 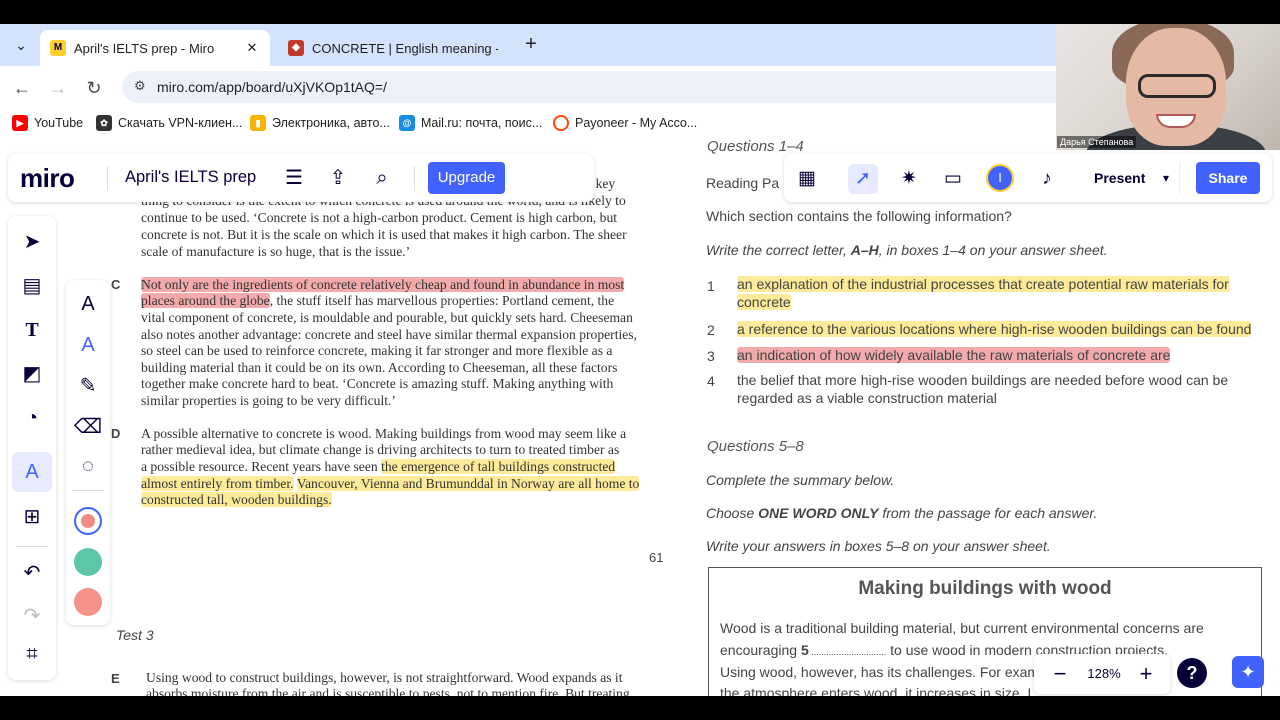 What do you see at coordinates (88, 466) in the screenshot?
I see `lasso-icon: ◌` at bounding box center [88, 466].